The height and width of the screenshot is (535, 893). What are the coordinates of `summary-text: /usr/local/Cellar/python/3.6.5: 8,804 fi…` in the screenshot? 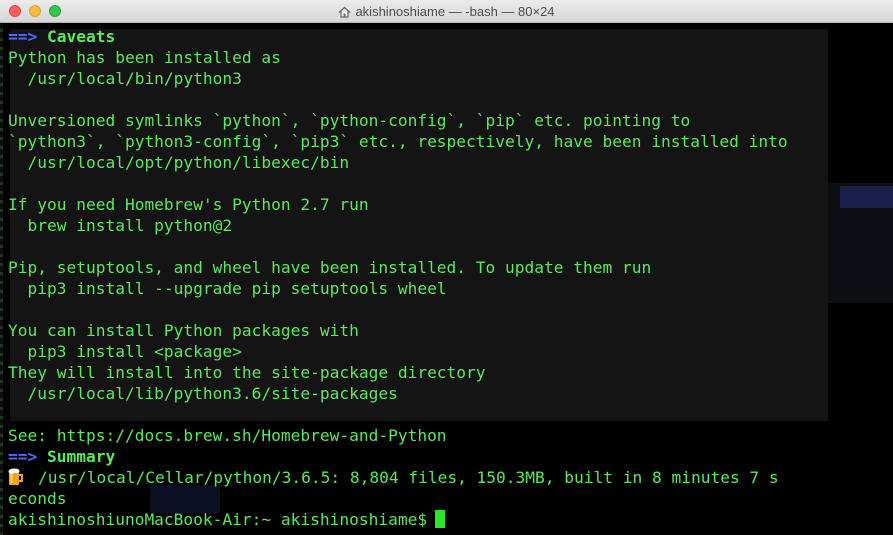 It's located at (408, 477).